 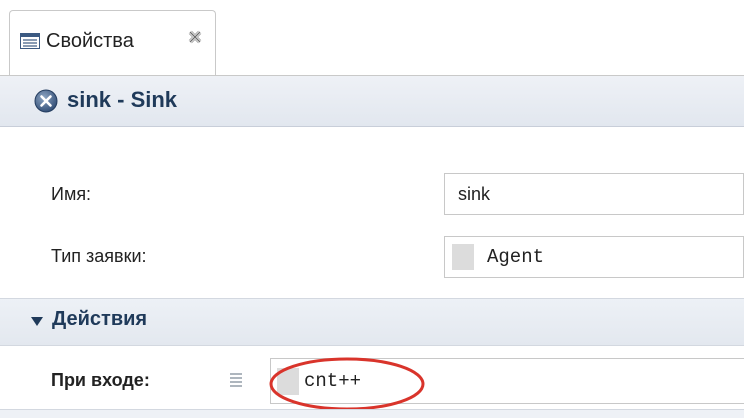 I want to click on name-label: Имя:, so click(x=71, y=194).